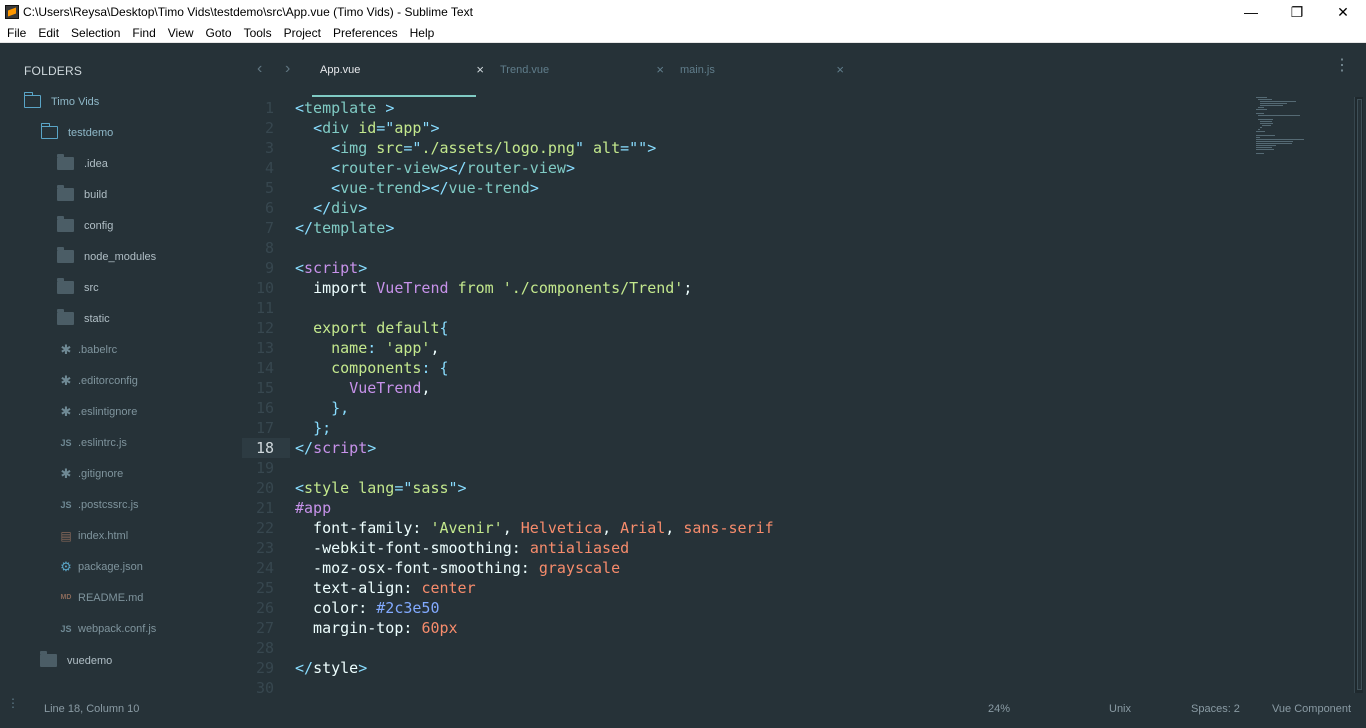 This screenshot has height=728, width=1366. Describe the element at coordinates (1215, 709) in the screenshot. I see `indentation: Spaces: 2` at that location.